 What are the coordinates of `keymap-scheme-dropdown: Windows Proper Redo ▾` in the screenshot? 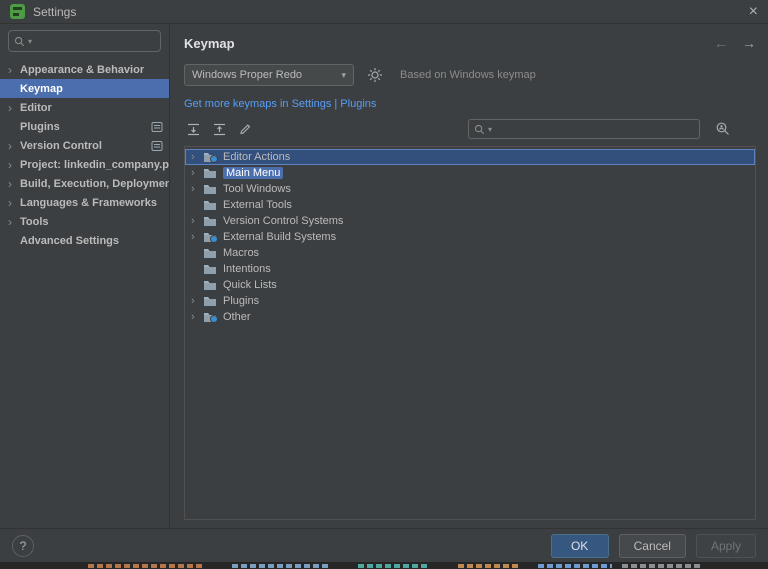 It's located at (269, 75).